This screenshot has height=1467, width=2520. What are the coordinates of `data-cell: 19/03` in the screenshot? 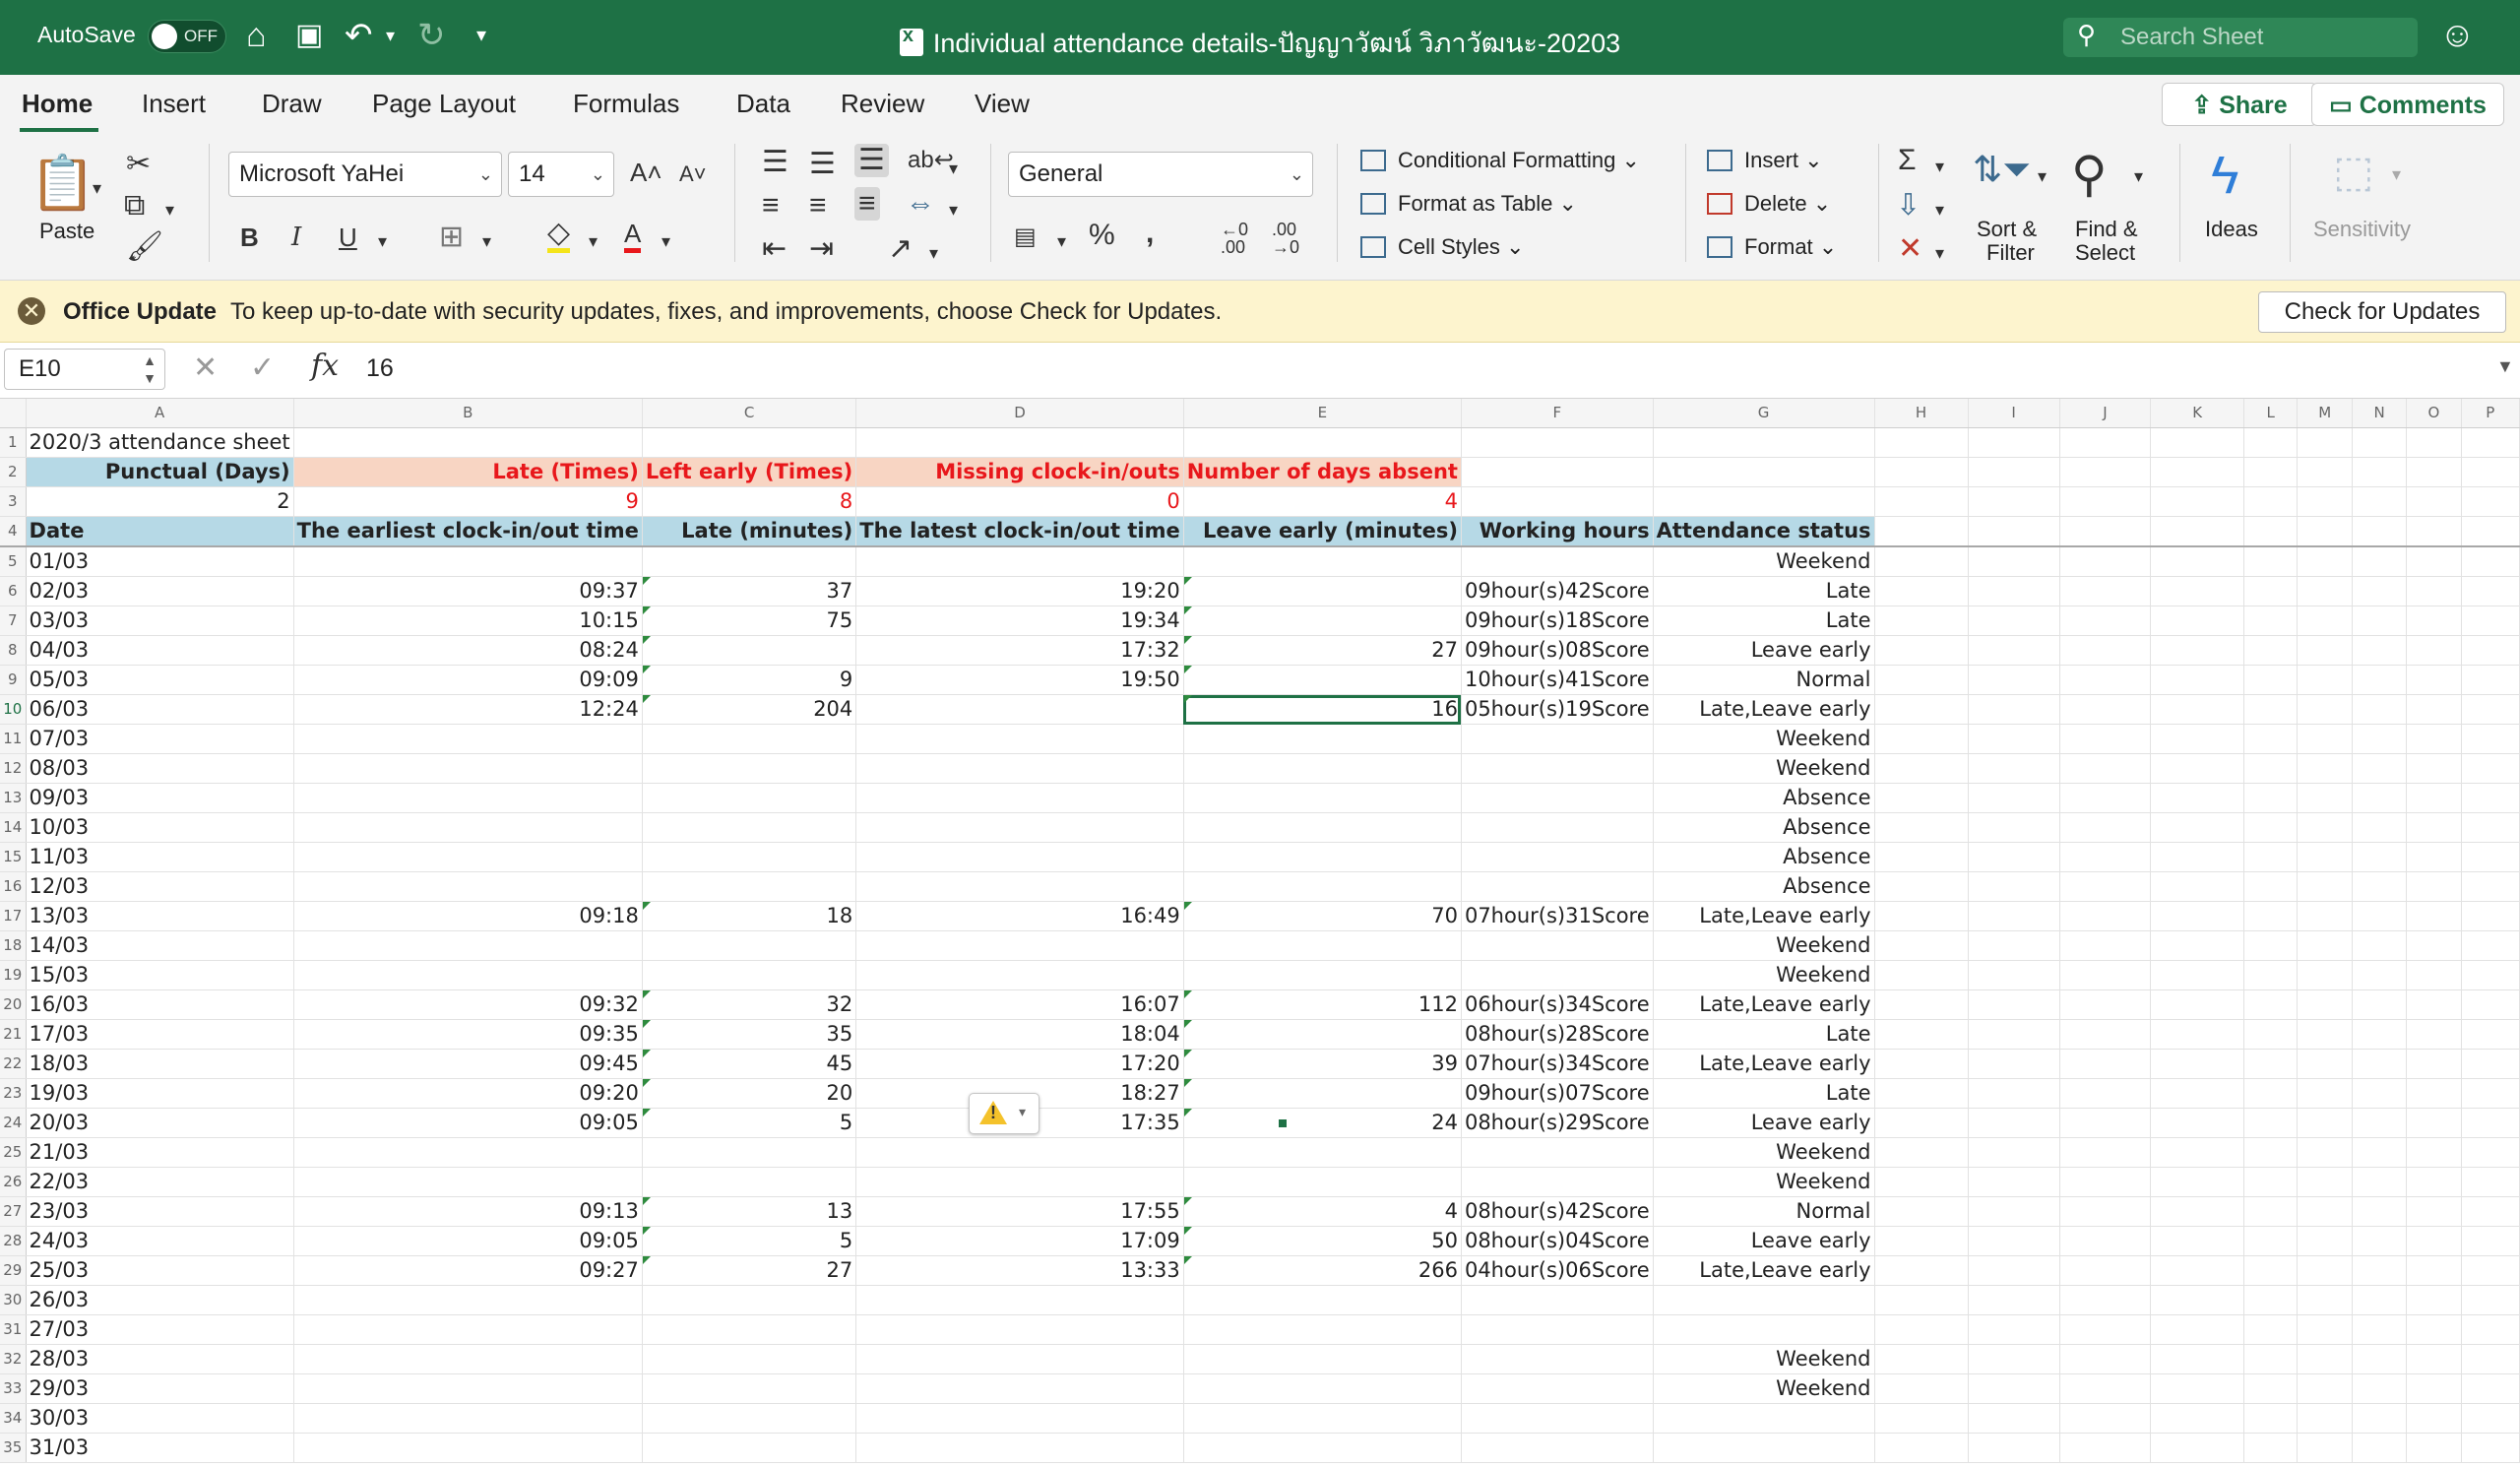 It's located at (160, 1093).